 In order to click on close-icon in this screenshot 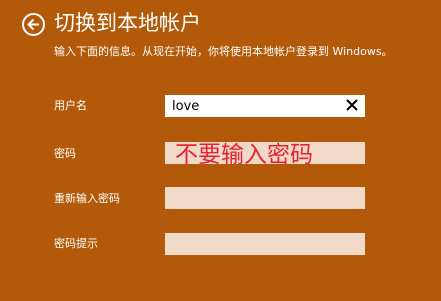, I will do `click(352, 105)`.